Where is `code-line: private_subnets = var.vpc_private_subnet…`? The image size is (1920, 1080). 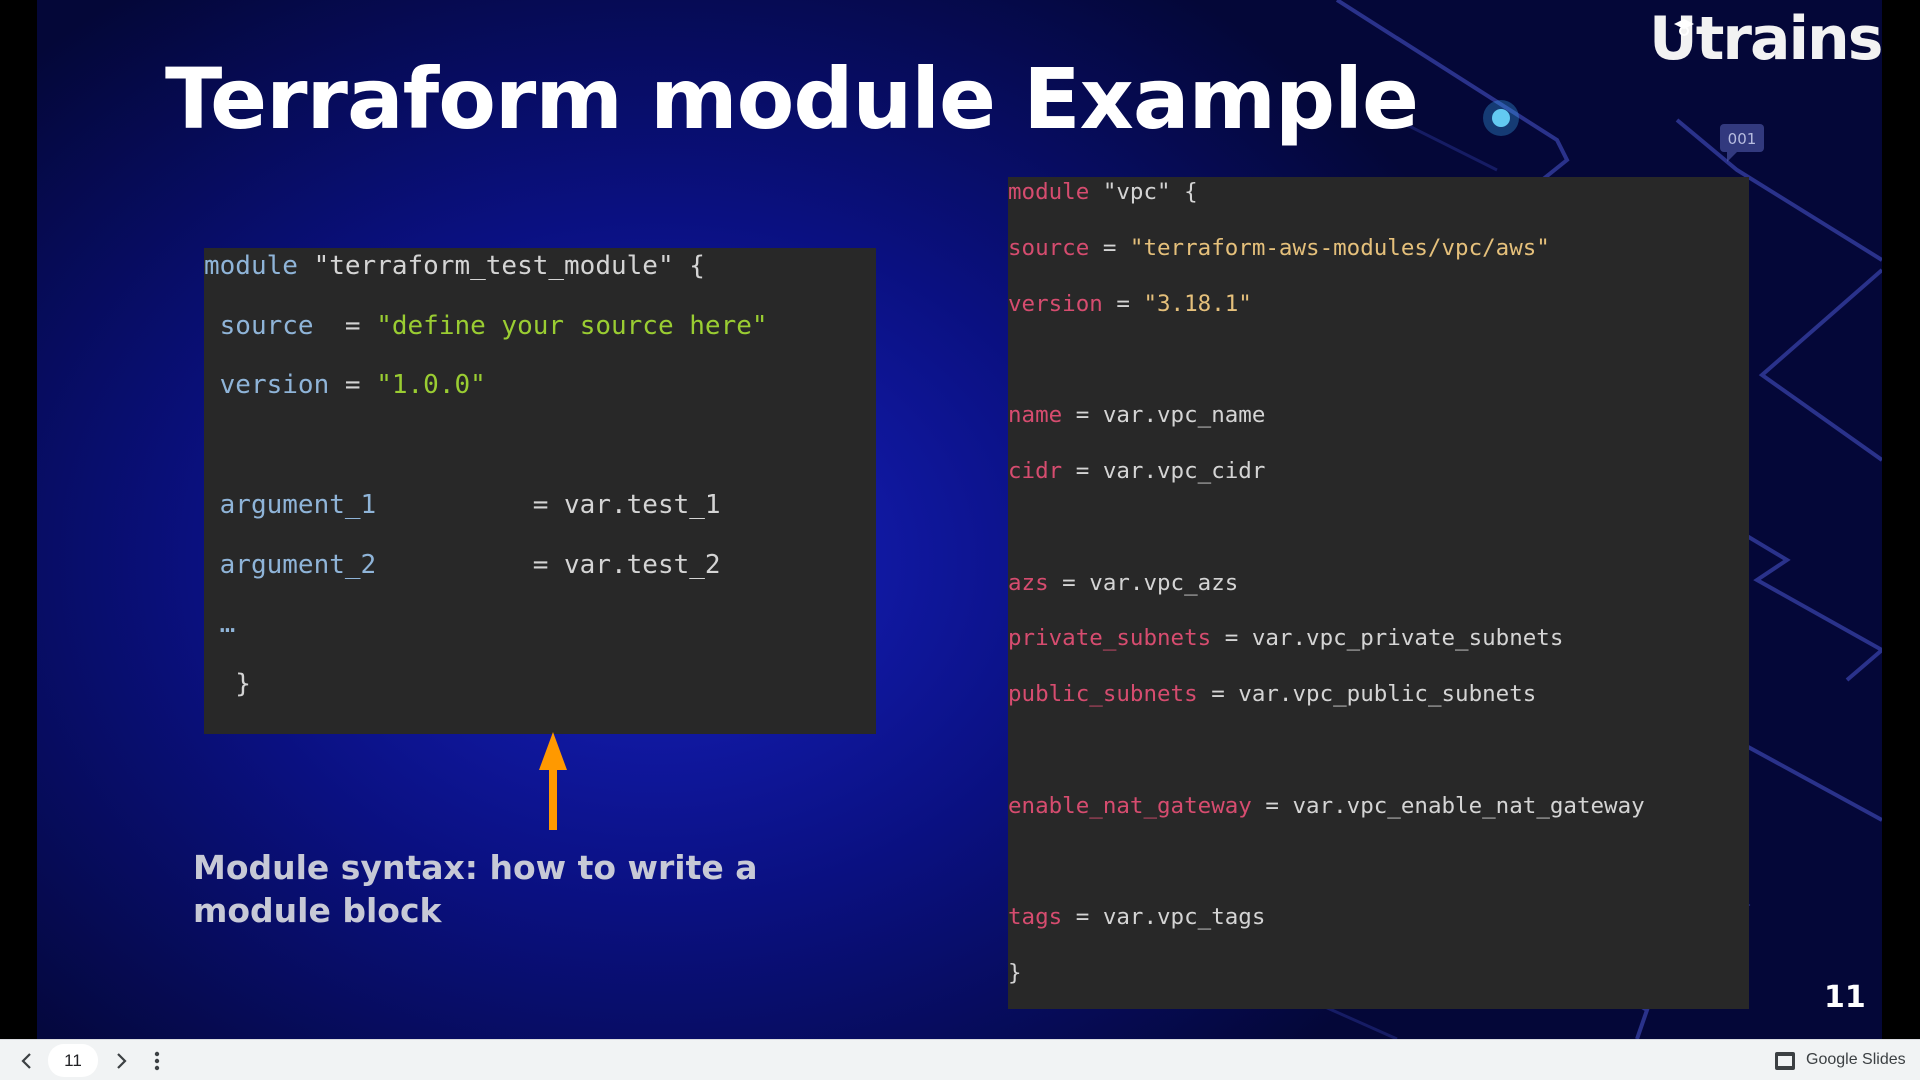
code-line: private_subnets = var.vpc_private_subnet… is located at coordinates (1285, 638).